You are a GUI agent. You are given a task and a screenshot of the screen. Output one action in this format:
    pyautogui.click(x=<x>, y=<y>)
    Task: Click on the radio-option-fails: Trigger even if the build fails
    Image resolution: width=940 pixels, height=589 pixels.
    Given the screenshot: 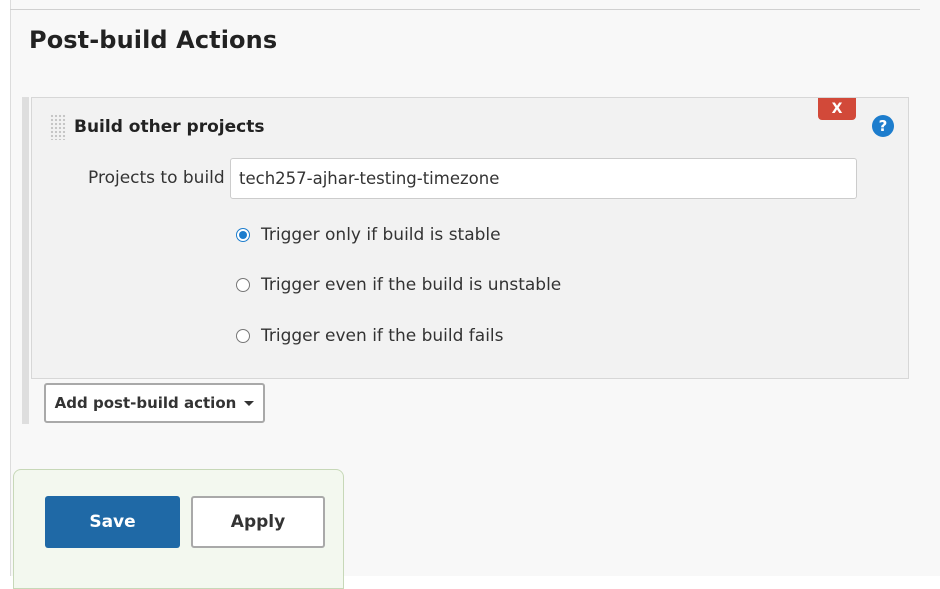 What is the action you would take?
    pyautogui.click(x=370, y=336)
    